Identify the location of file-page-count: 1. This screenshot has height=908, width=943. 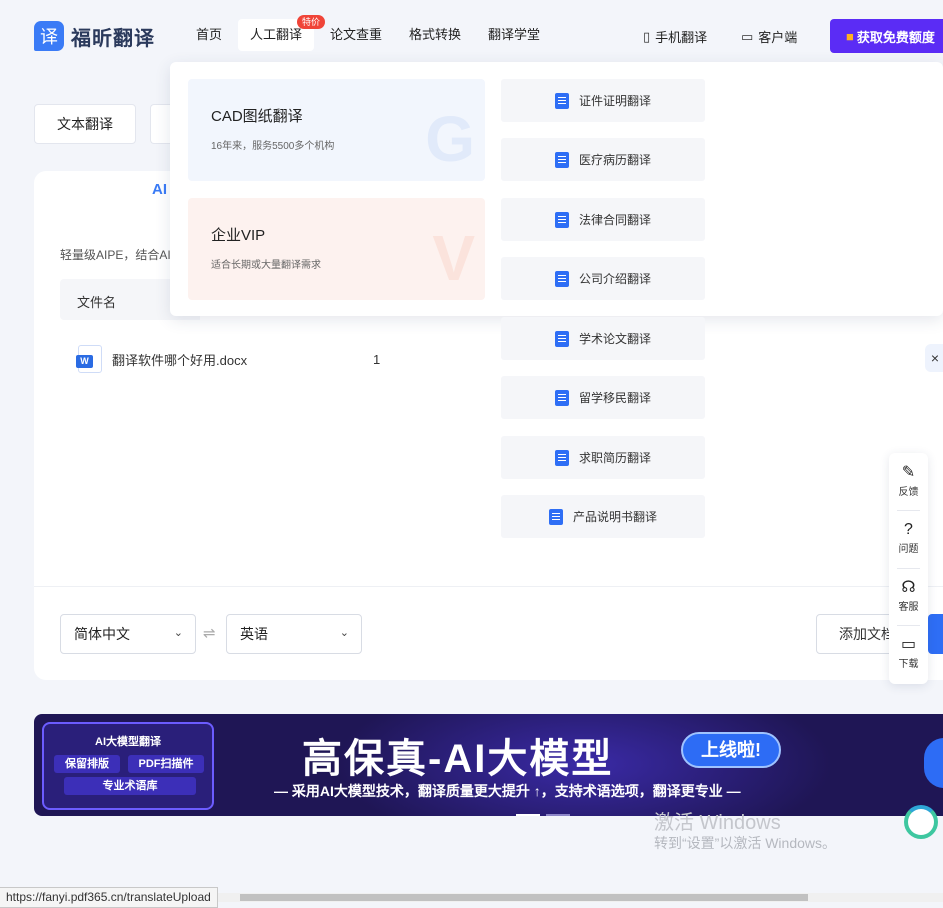
(377, 359).